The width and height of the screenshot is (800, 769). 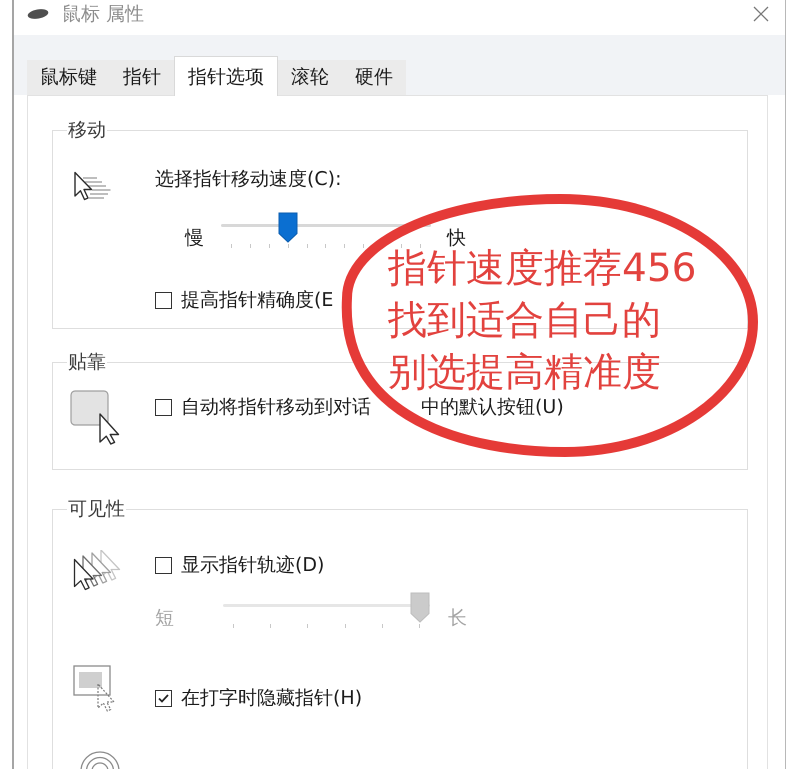 What do you see at coordinates (94, 688) in the screenshot?
I see `window-cursor-icon` at bounding box center [94, 688].